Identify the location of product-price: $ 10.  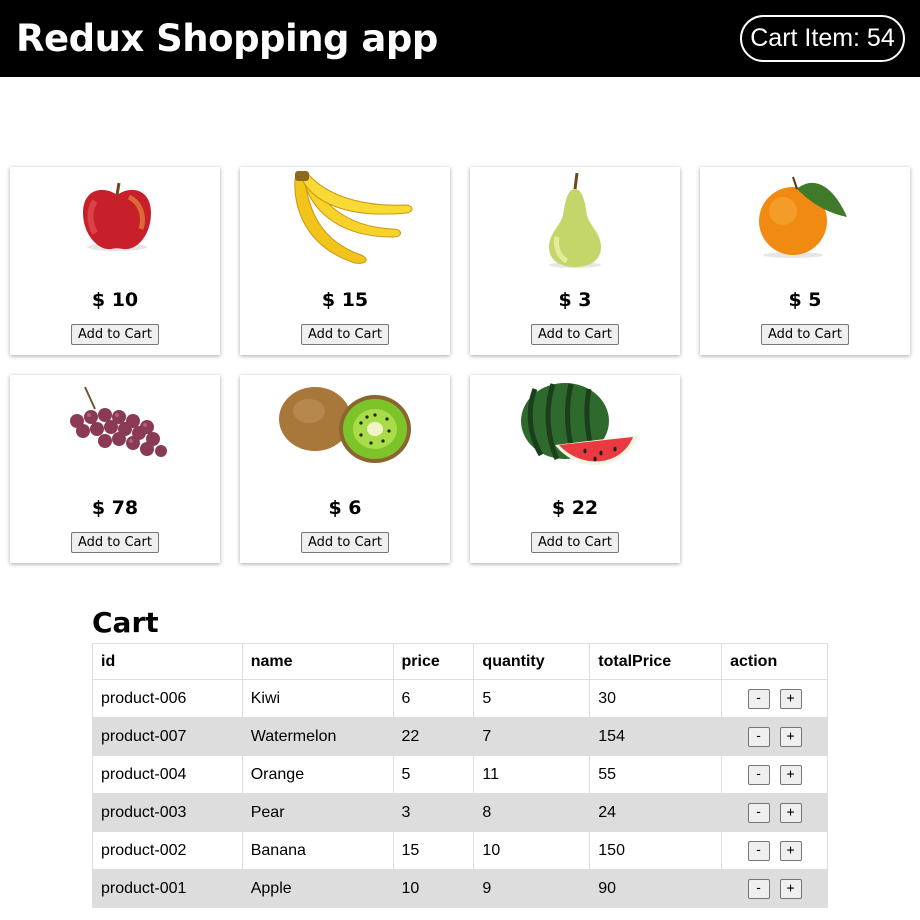
(115, 300).